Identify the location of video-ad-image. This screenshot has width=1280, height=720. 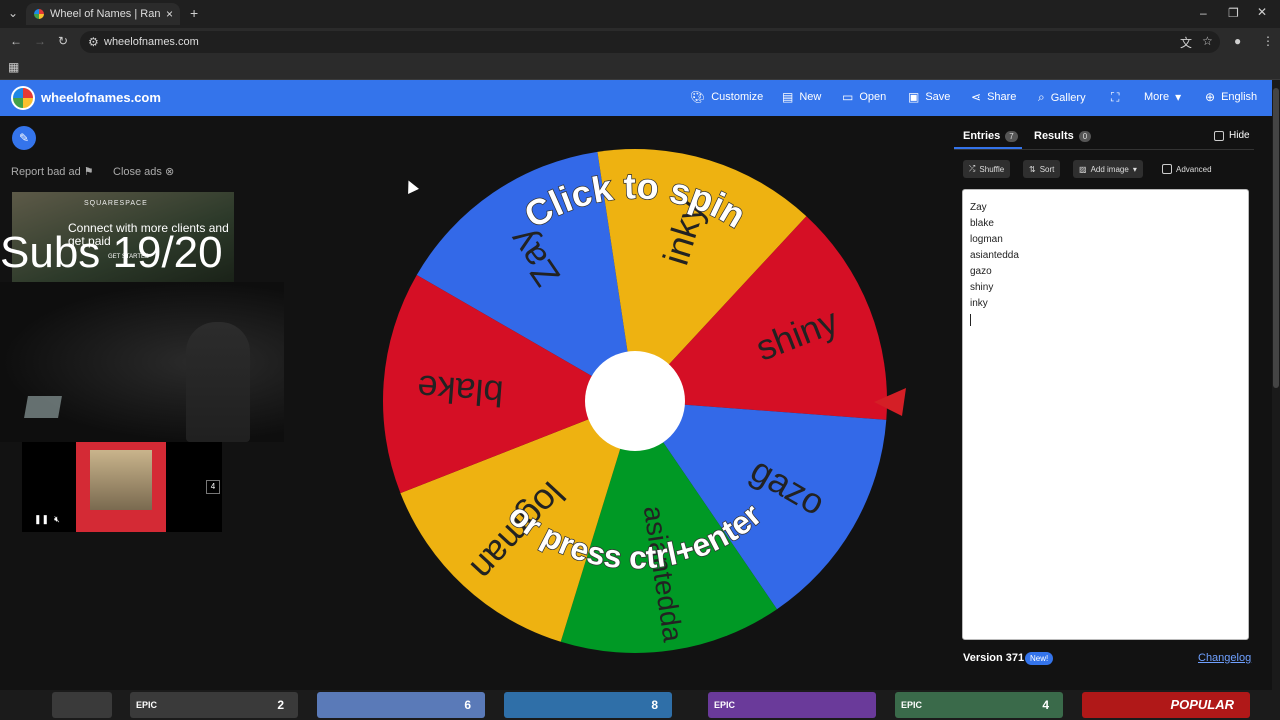
(121, 480).